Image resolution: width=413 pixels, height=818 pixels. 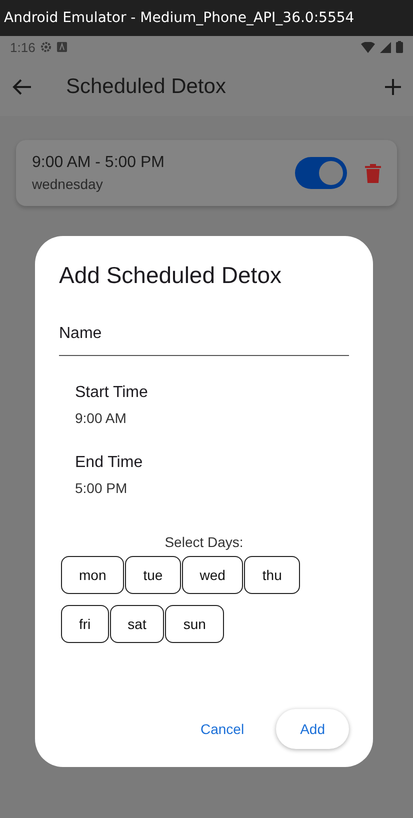 I want to click on toggle-switch, so click(x=321, y=173).